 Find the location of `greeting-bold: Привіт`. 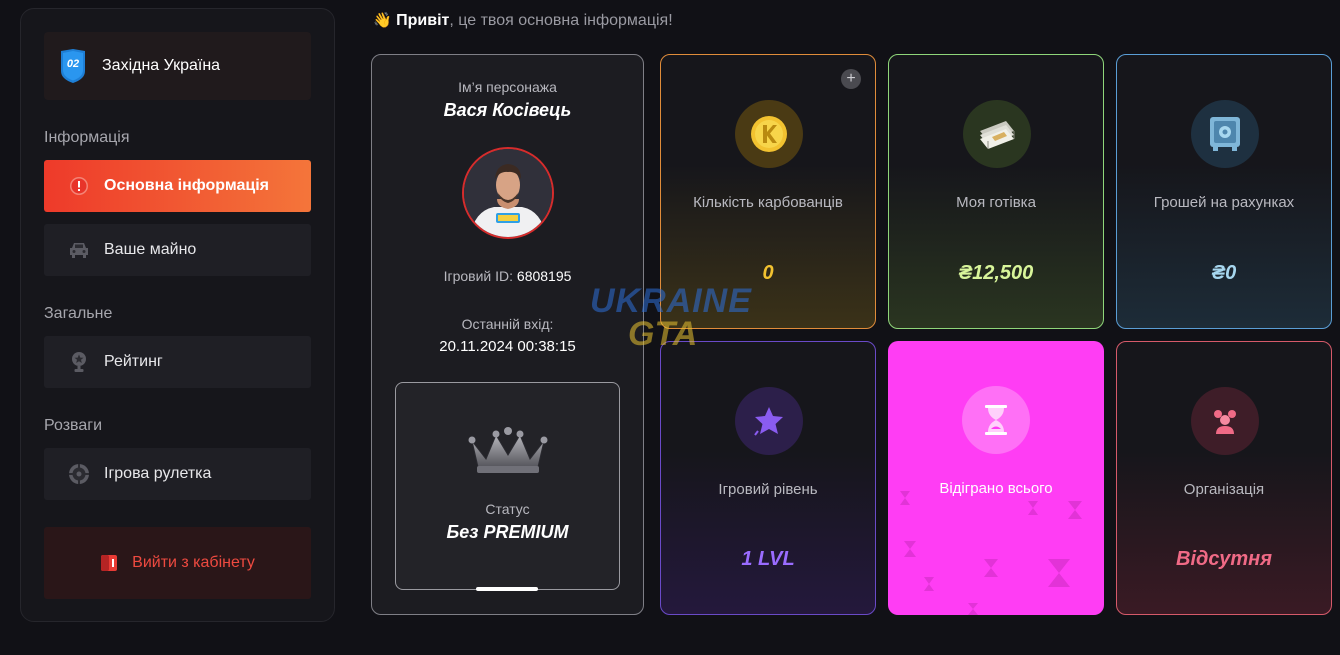

greeting-bold: Привіт is located at coordinates (423, 20).